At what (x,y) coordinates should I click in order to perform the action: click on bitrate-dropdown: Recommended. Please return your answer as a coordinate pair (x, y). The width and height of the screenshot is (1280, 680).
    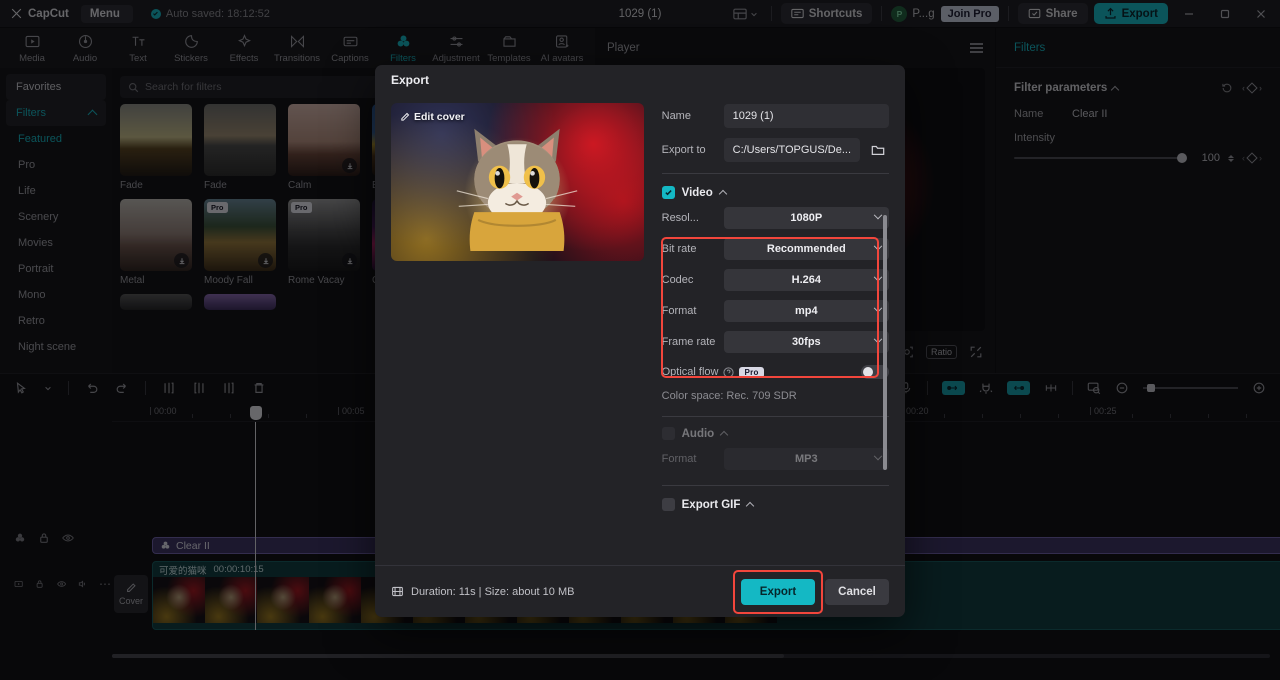
    Looking at the image, I should click on (806, 249).